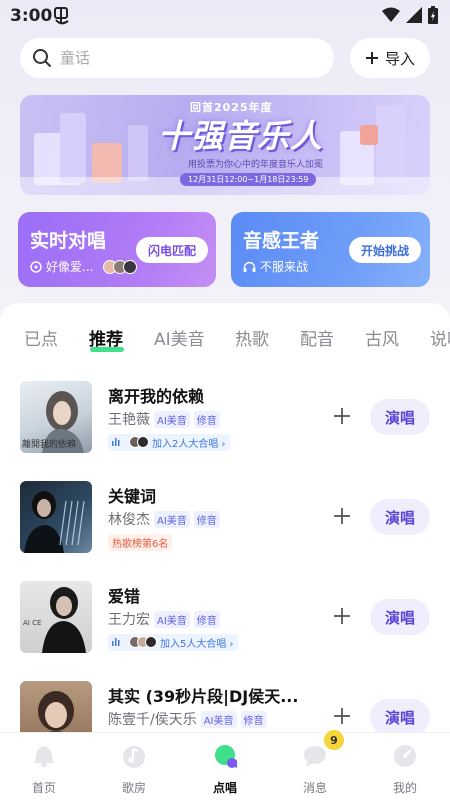  Describe the element at coordinates (314, 788) in the screenshot. I see `nav-label: 消息` at that location.